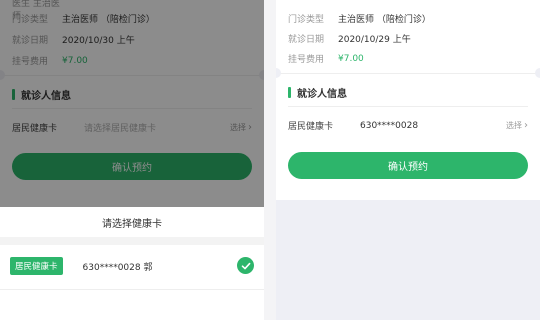  Describe the element at coordinates (389, 125) in the screenshot. I see `health-card-value: 630****0028` at that location.